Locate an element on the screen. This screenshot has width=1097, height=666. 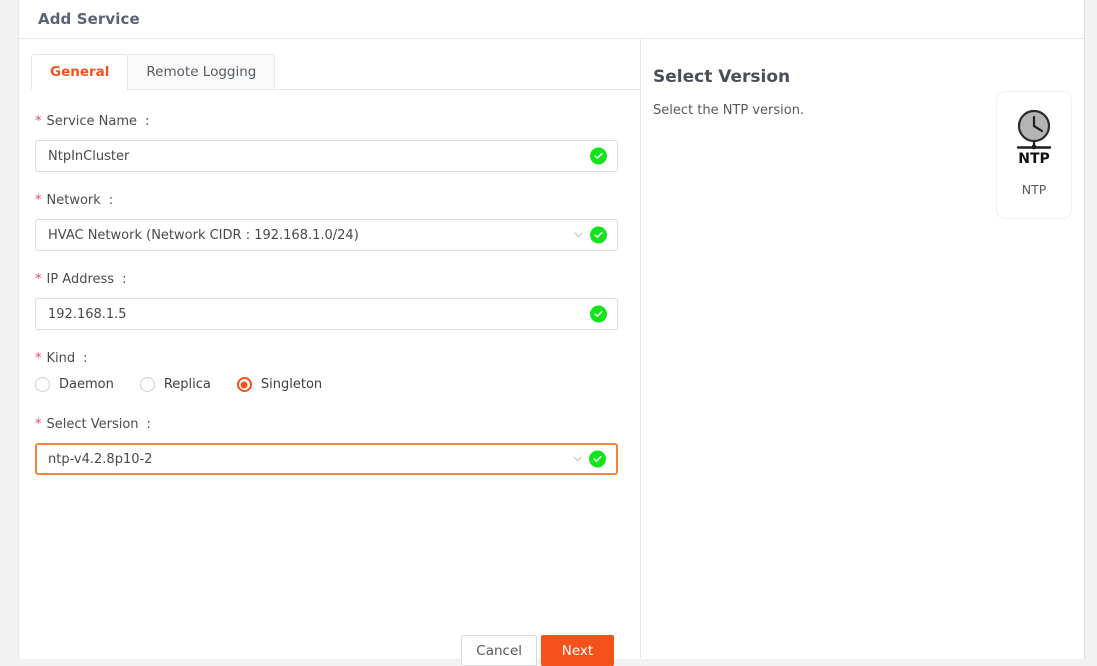
tab-general: General is located at coordinates (80, 72).